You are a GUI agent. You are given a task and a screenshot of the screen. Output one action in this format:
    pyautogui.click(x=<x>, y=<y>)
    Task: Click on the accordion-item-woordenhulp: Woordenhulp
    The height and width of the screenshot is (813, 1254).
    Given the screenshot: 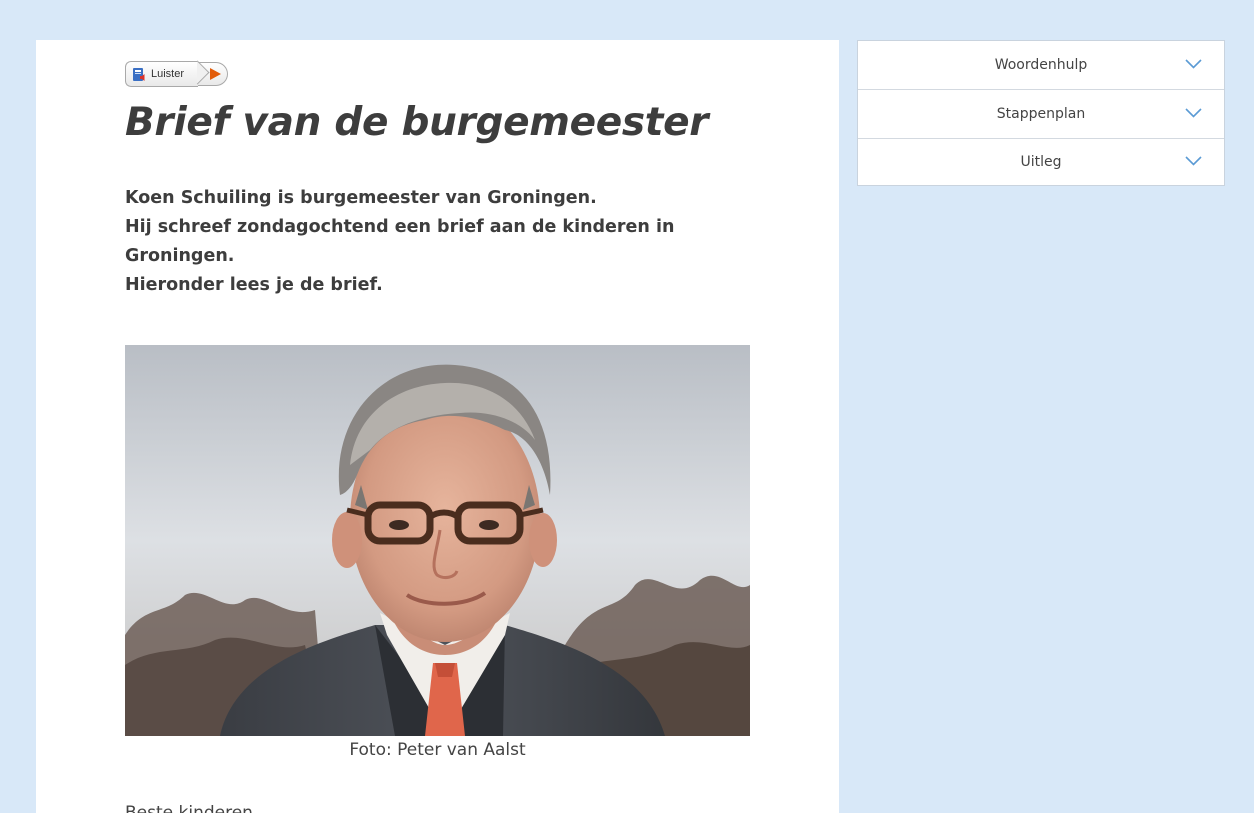 What is the action you would take?
    pyautogui.click(x=1041, y=65)
    